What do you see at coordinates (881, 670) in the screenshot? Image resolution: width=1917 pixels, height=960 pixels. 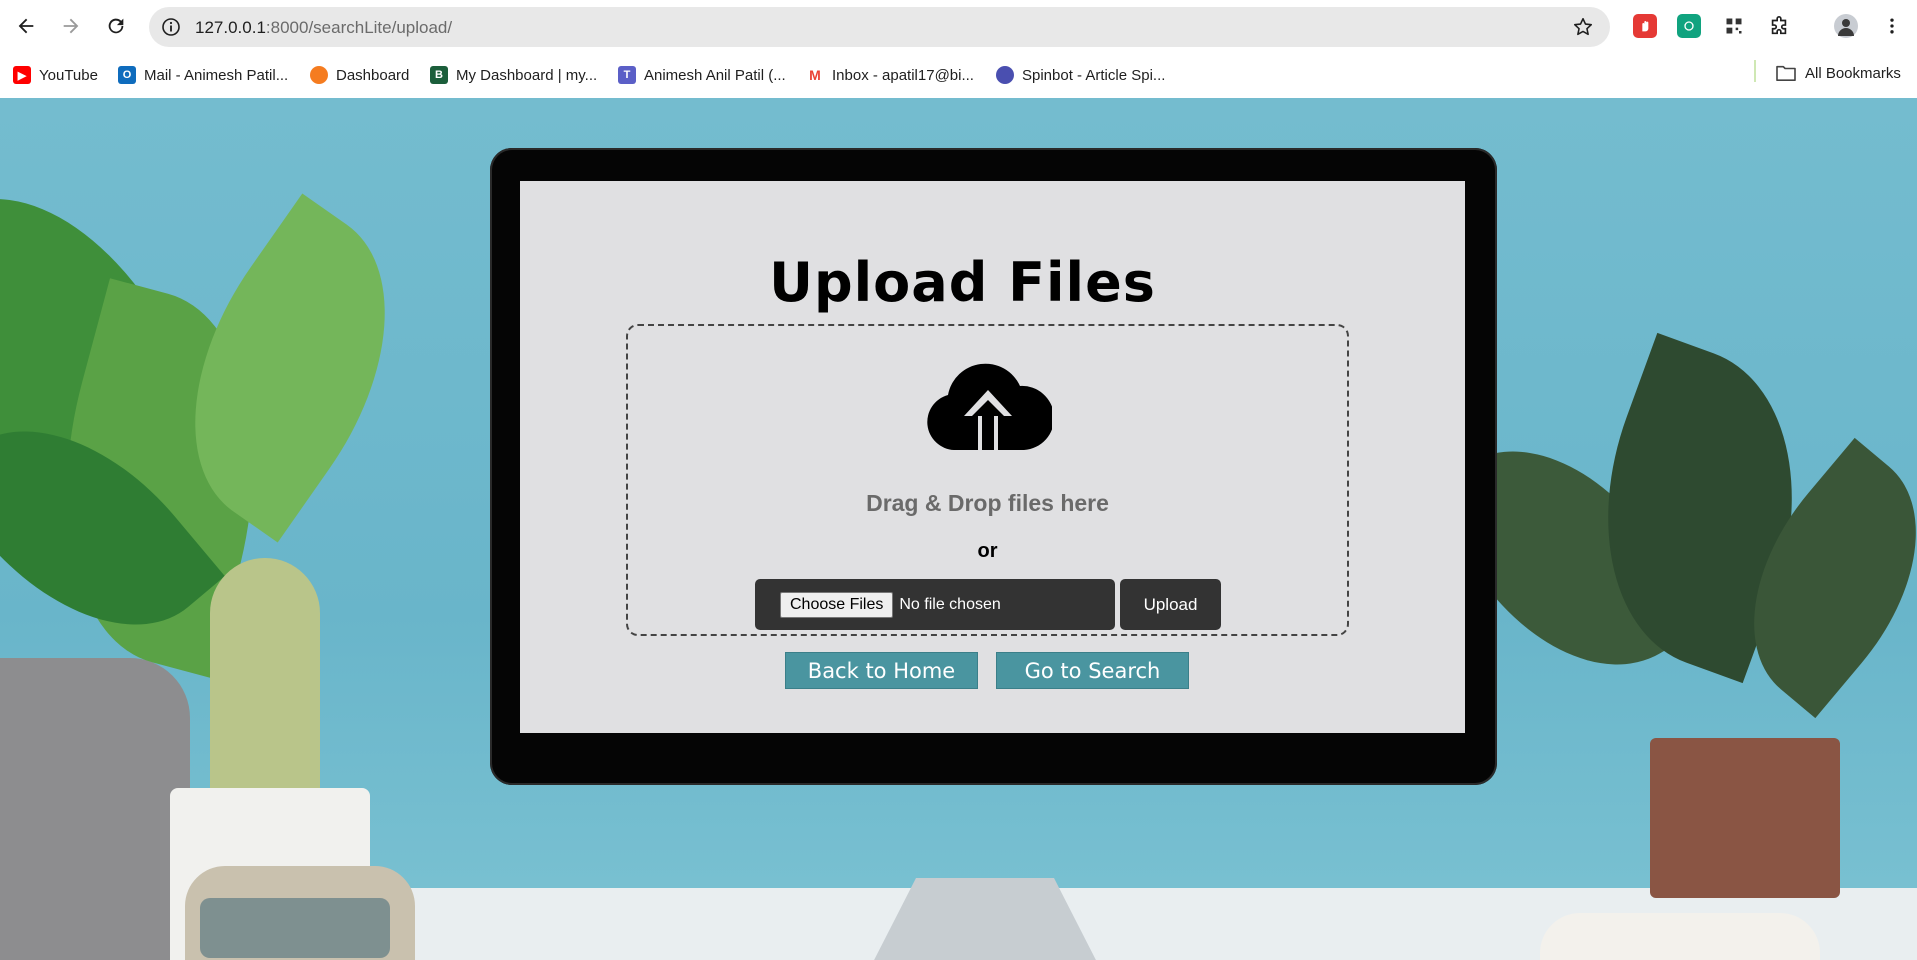 I see `back-to-home-button: Back to Home` at bounding box center [881, 670].